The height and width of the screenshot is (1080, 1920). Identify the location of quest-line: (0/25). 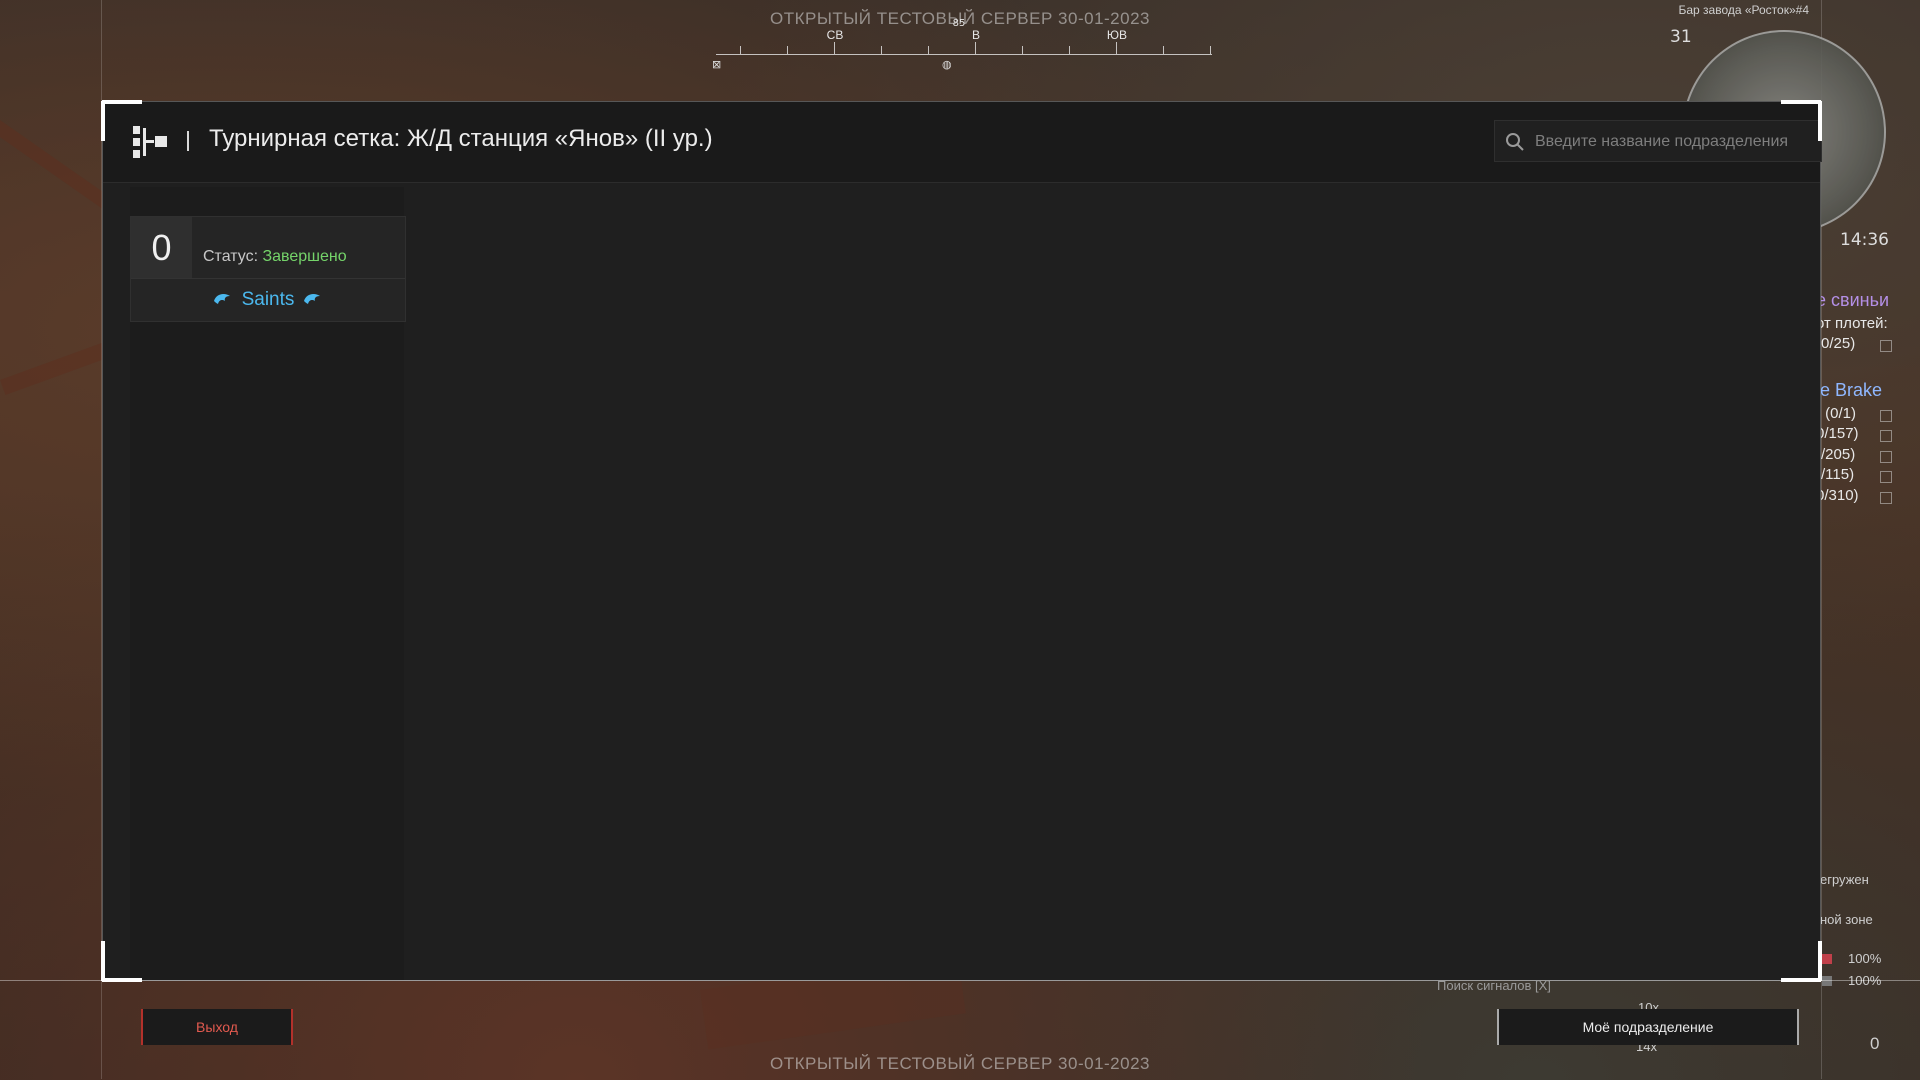
(1836, 343).